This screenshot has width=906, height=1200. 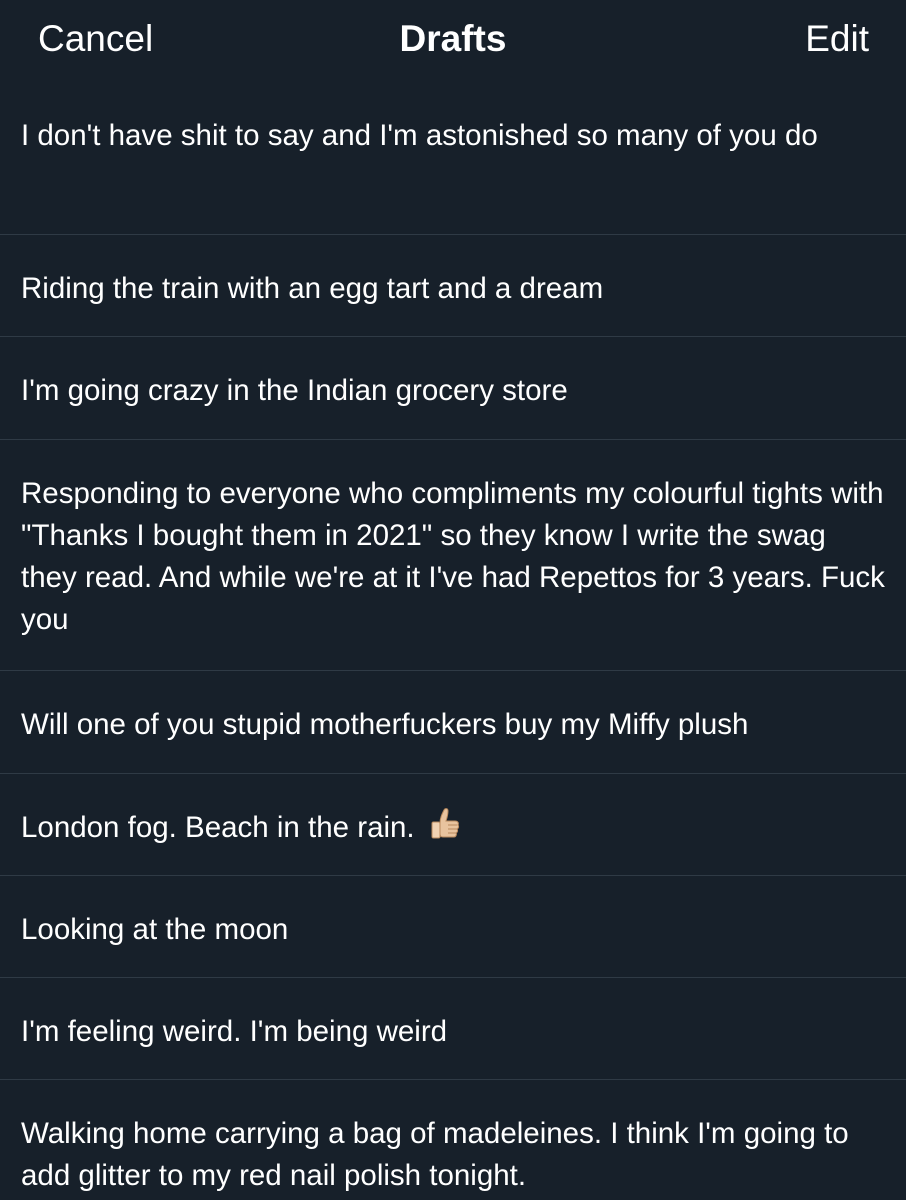 I want to click on draft-item: London fog. Beach in the rain., so click(x=453, y=825).